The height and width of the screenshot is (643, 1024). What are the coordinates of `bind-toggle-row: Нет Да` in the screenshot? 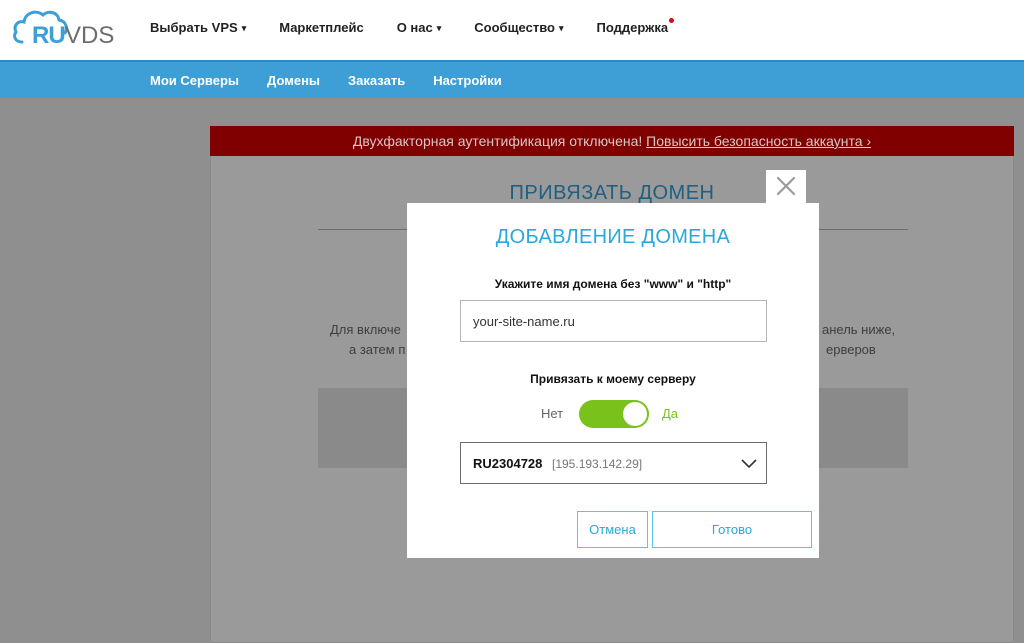 It's located at (613, 415).